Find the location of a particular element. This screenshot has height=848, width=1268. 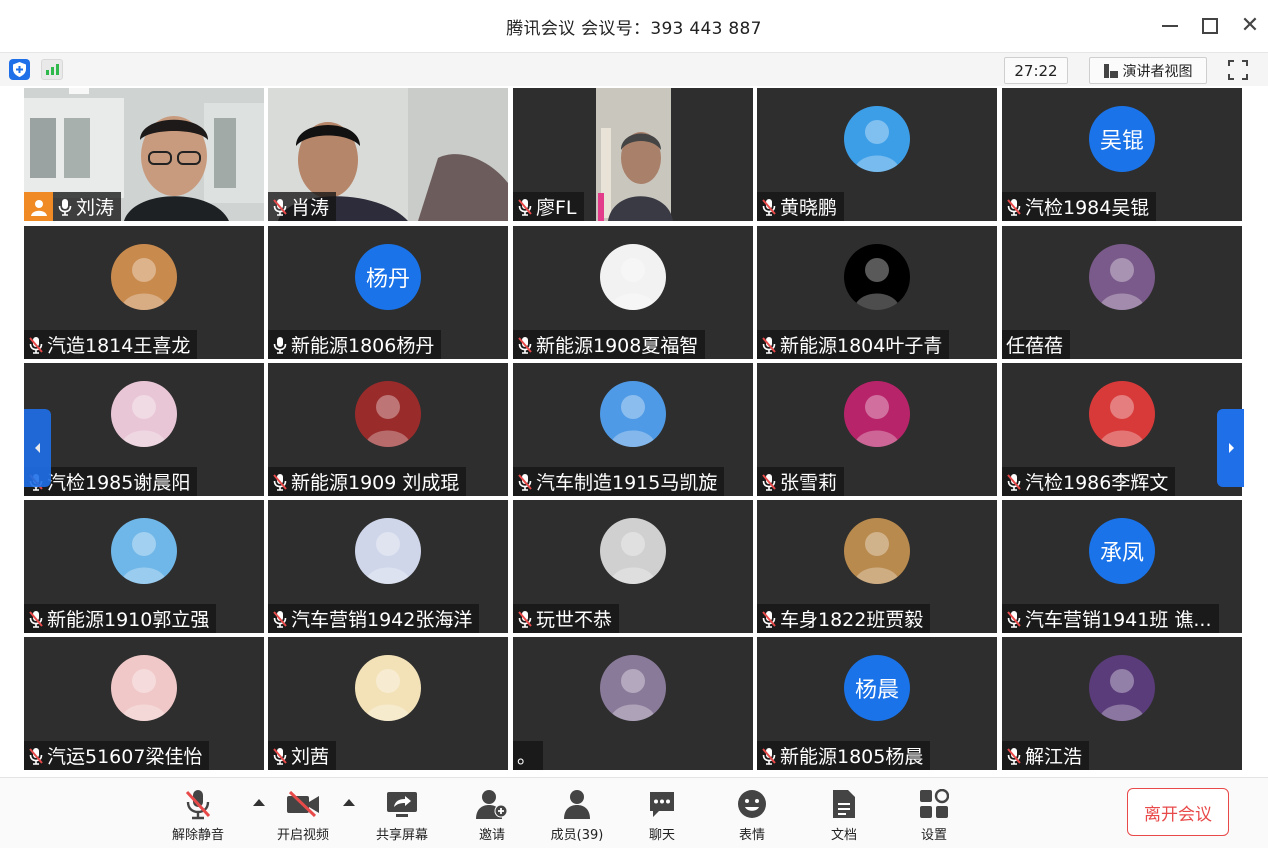

participant-tile: 解江浩 is located at coordinates (1122, 703).